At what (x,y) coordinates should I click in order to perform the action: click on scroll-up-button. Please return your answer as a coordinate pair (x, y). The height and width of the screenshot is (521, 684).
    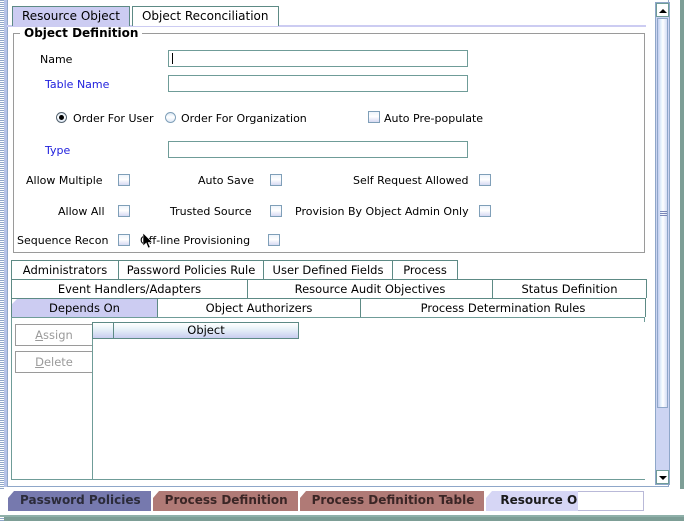
    Looking at the image, I should click on (662, 10).